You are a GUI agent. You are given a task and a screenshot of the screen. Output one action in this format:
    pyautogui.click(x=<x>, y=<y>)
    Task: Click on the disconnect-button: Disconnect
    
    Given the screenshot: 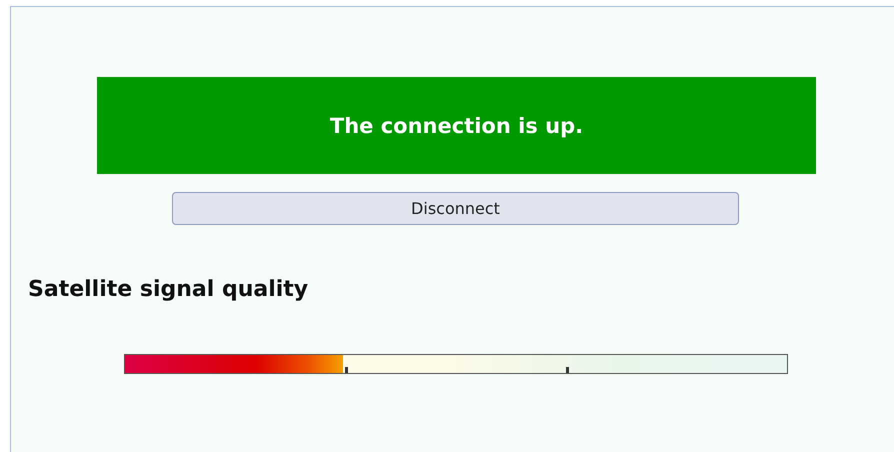 What is the action you would take?
    pyautogui.click(x=455, y=208)
    